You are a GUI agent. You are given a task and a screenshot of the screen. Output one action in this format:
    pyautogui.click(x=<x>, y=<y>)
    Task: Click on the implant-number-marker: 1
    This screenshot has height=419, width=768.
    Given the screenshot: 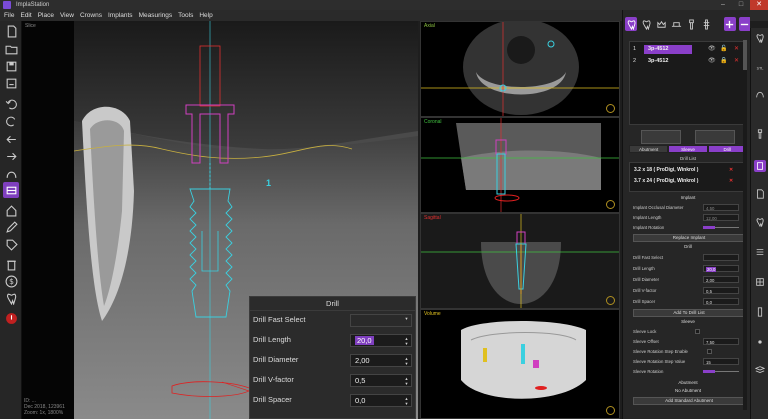 What is the action you would take?
    pyautogui.click(x=268, y=183)
    